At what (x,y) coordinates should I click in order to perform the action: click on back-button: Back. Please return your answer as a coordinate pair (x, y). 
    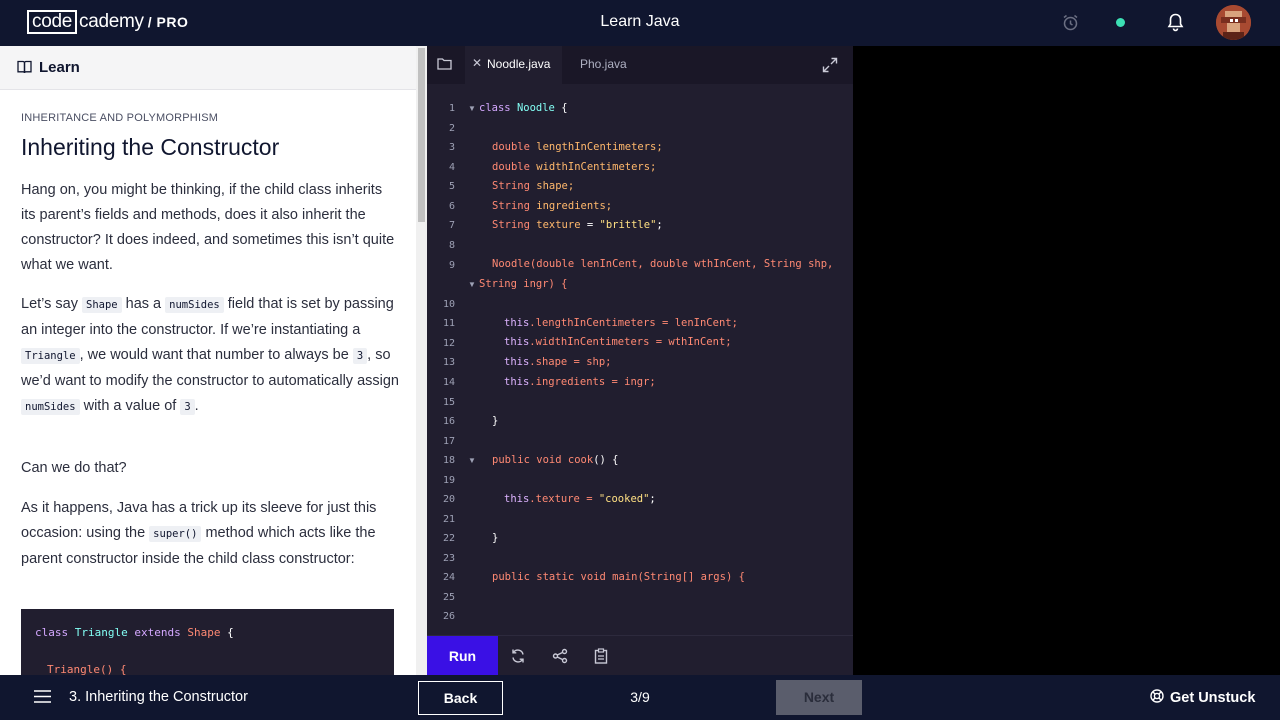
    Looking at the image, I should click on (460, 698).